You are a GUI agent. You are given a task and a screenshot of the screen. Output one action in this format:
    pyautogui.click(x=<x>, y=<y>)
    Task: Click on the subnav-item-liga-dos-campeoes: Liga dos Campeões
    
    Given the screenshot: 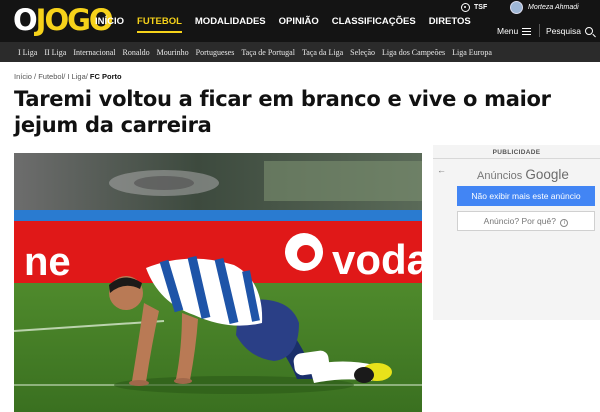 What is the action you would take?
    pyautogui.click(x=413, y=52)
    